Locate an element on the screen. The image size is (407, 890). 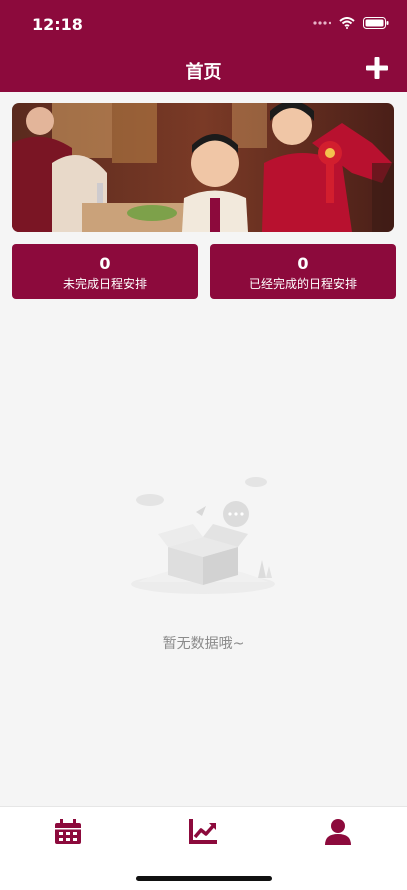
banner-illustration is located at coordinates (203, 167).